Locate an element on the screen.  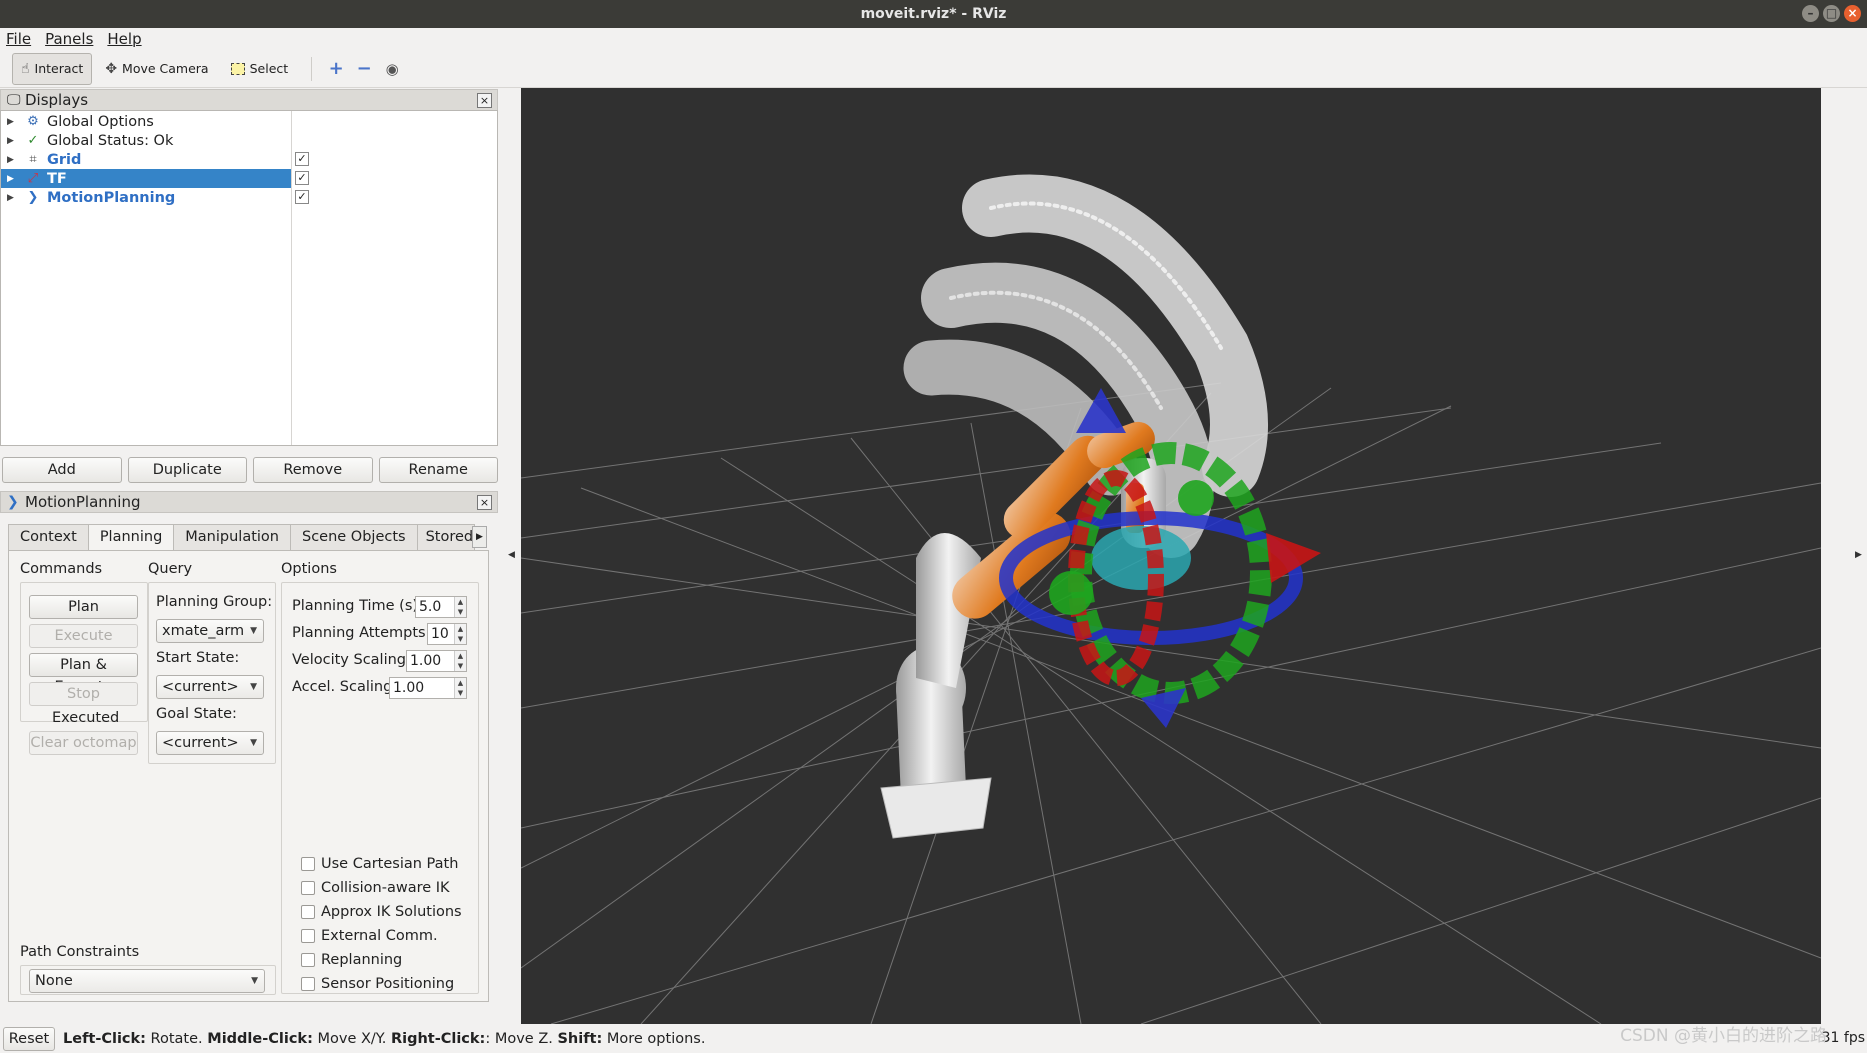
plan-and-execute-button: Plan & Execute is located at coordinates (83, 674).